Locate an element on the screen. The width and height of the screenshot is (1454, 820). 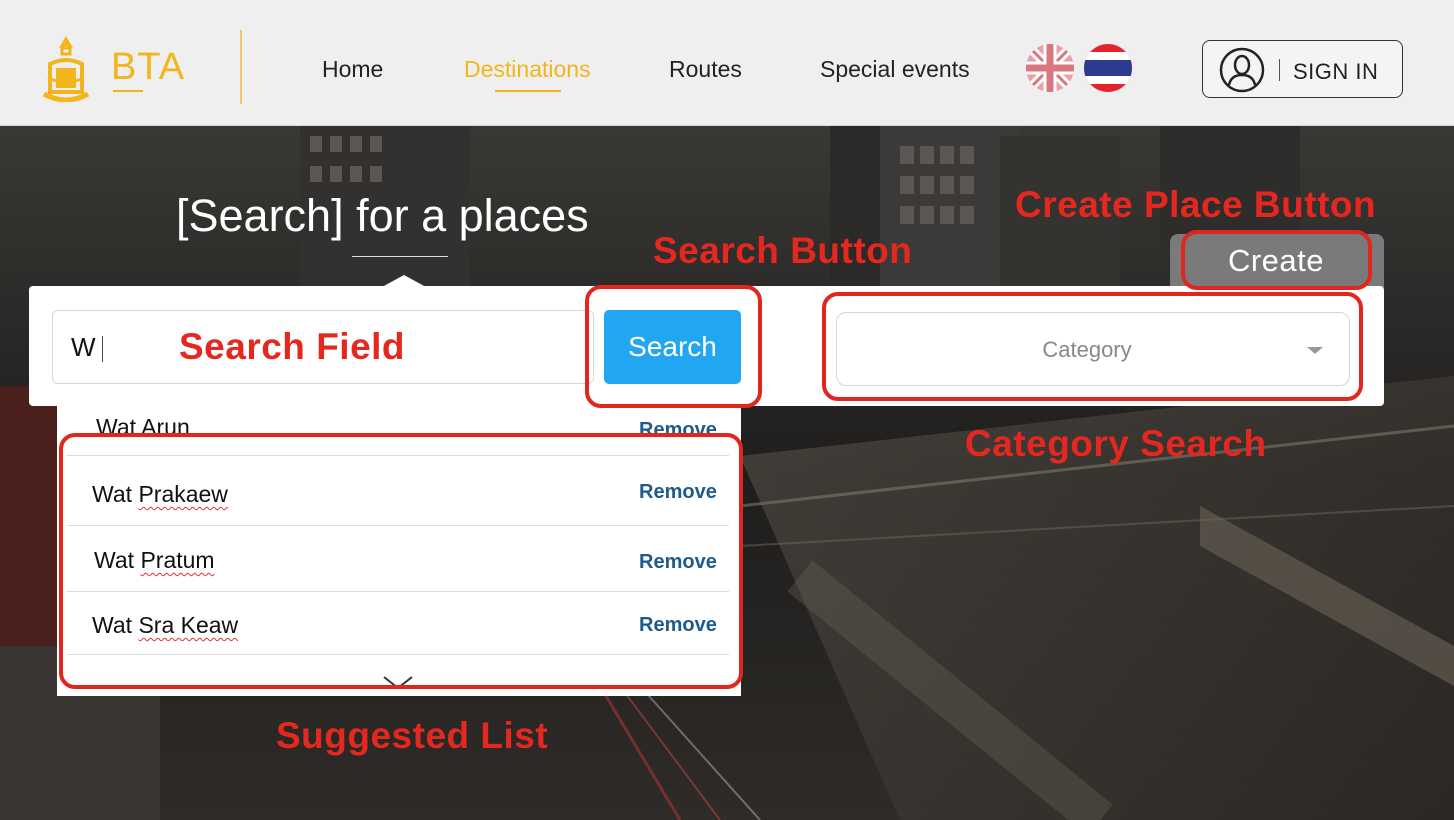
annotation-label-suggested-list: Suggested List is located at coordinates (412, 735).